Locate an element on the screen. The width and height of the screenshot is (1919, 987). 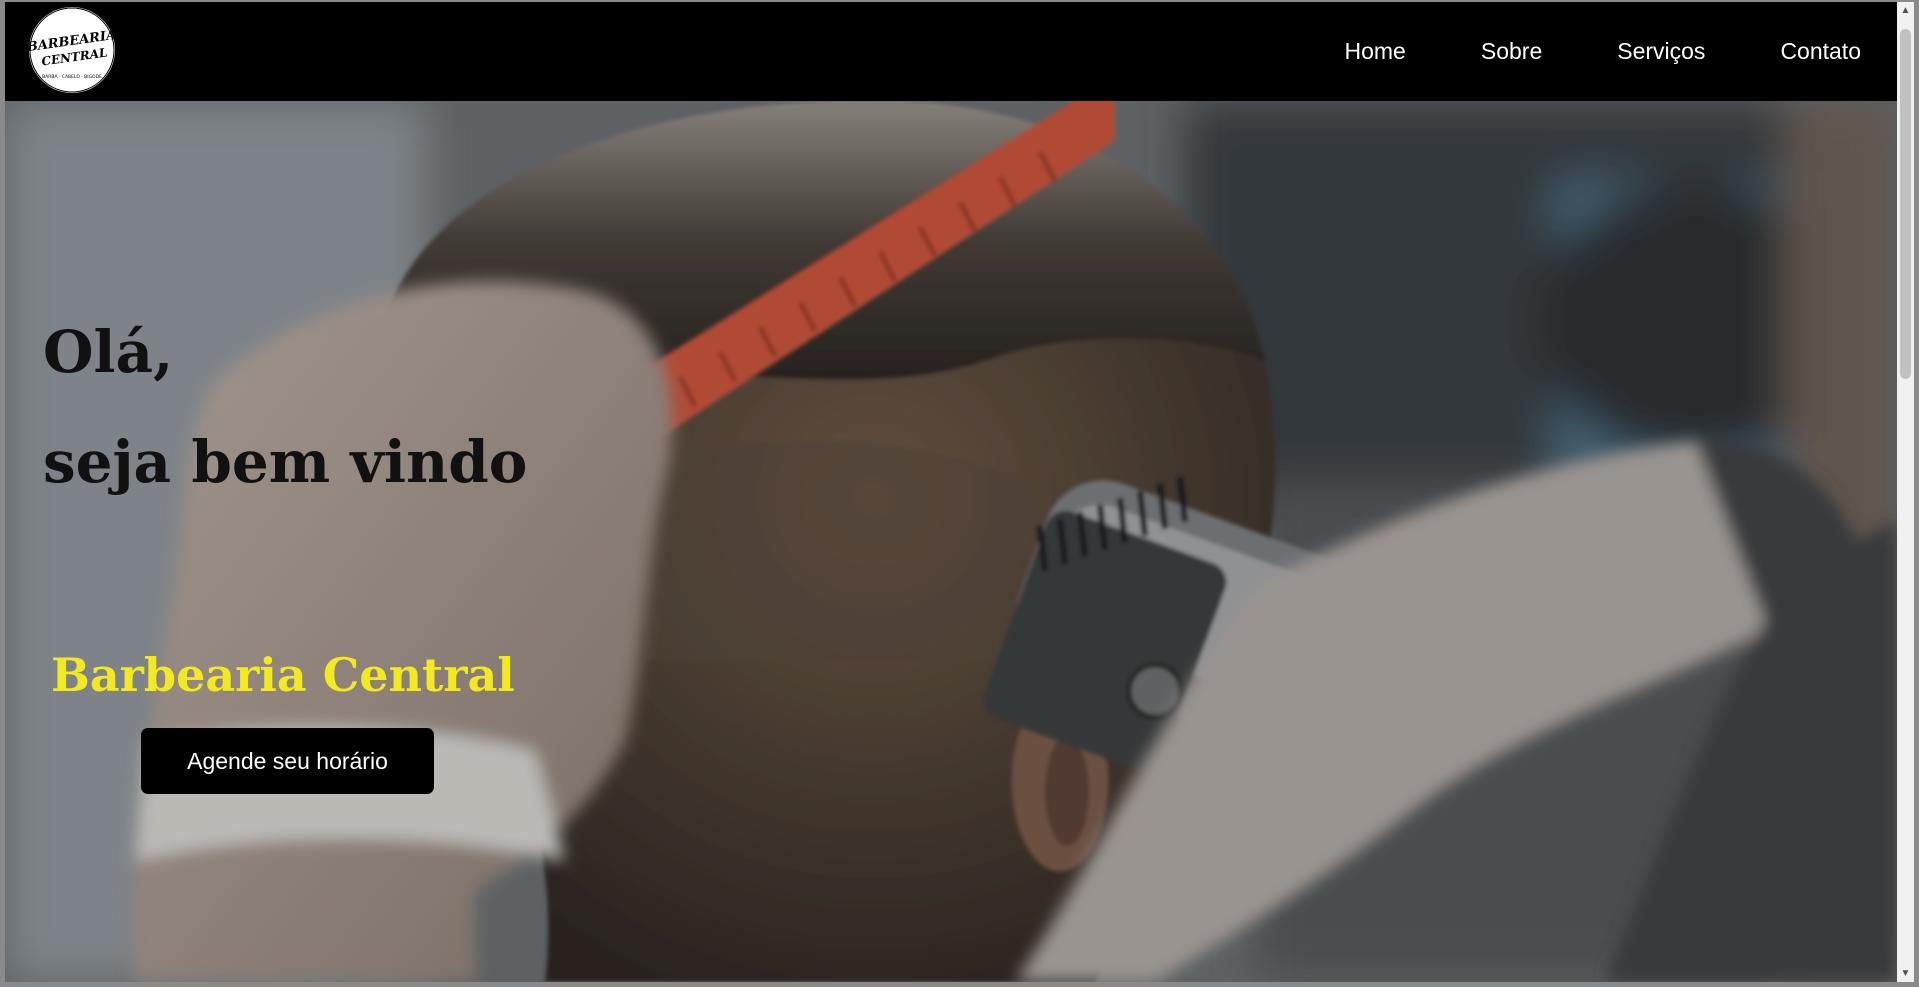
vertical-scrollbar: ▲ ▼ is located at coordinates (1905, 492).